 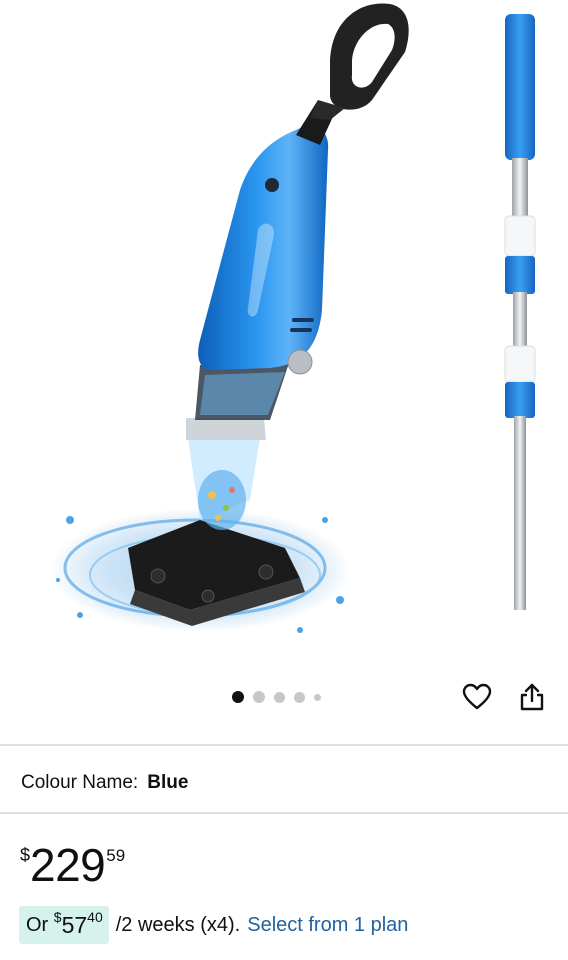 I want to click on price-currency-symbol: $, so click(x=25, y=855).